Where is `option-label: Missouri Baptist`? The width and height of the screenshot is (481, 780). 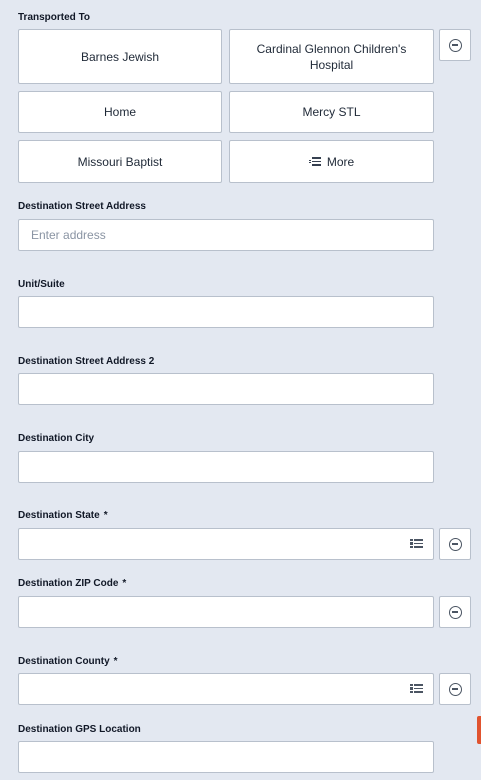
option-label: Missouri Baptist is located at coordinates (120, 161).